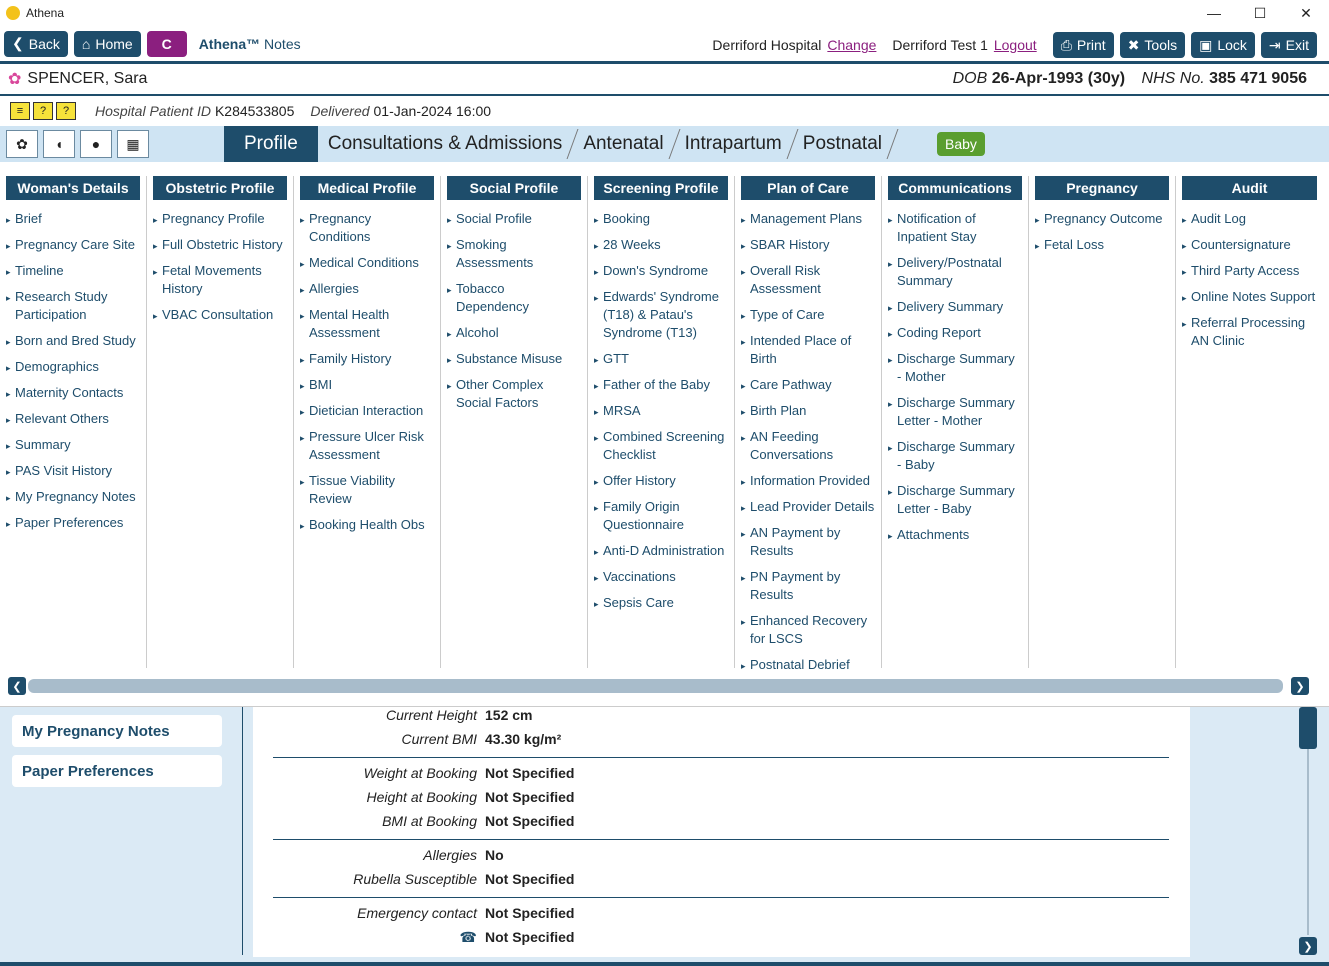 This screenshot has width=1329, height=966. I want to click on mother-baby-icon: ●, so click(96, 144).